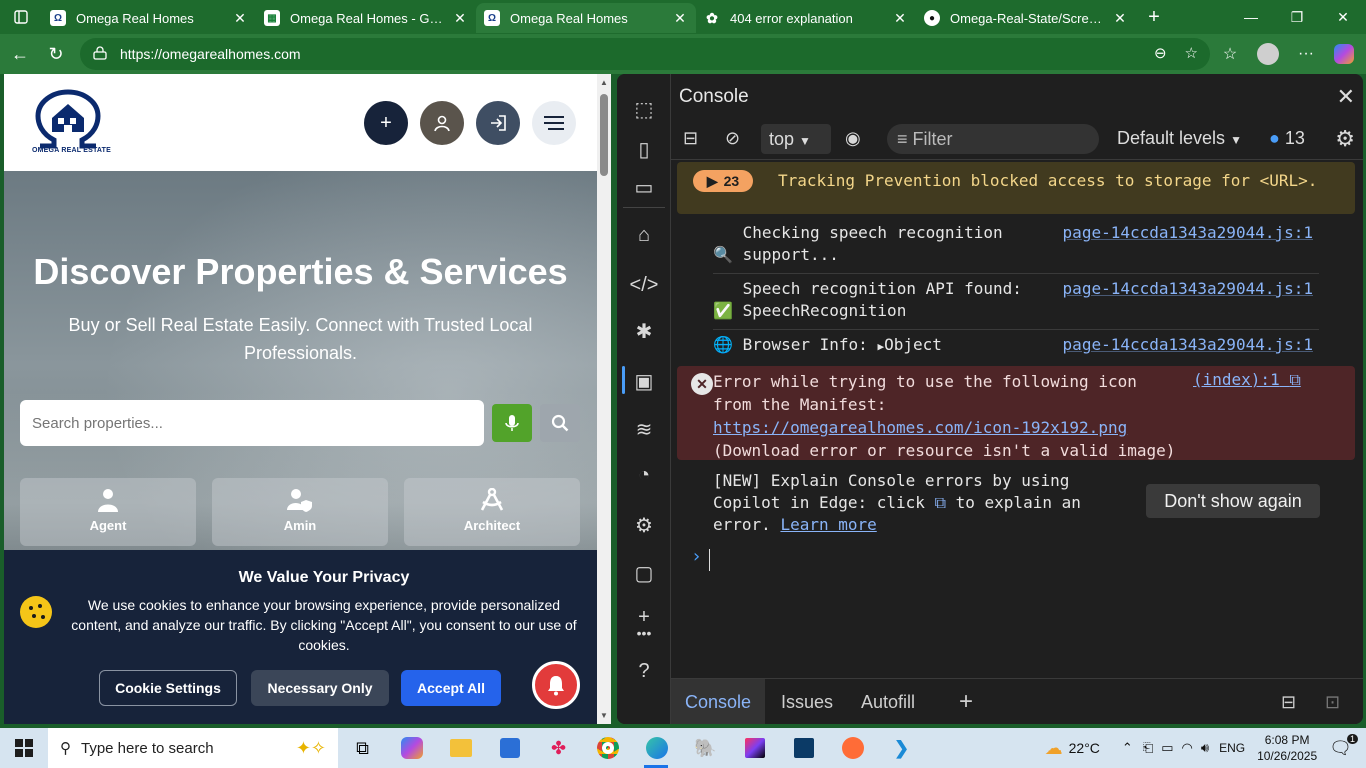  What do you see at coordinates (586, 18) in the screenshot?
I see `browser-tab-active: Ω Omega Real Homes ✕` at bounding box center [586, 18].